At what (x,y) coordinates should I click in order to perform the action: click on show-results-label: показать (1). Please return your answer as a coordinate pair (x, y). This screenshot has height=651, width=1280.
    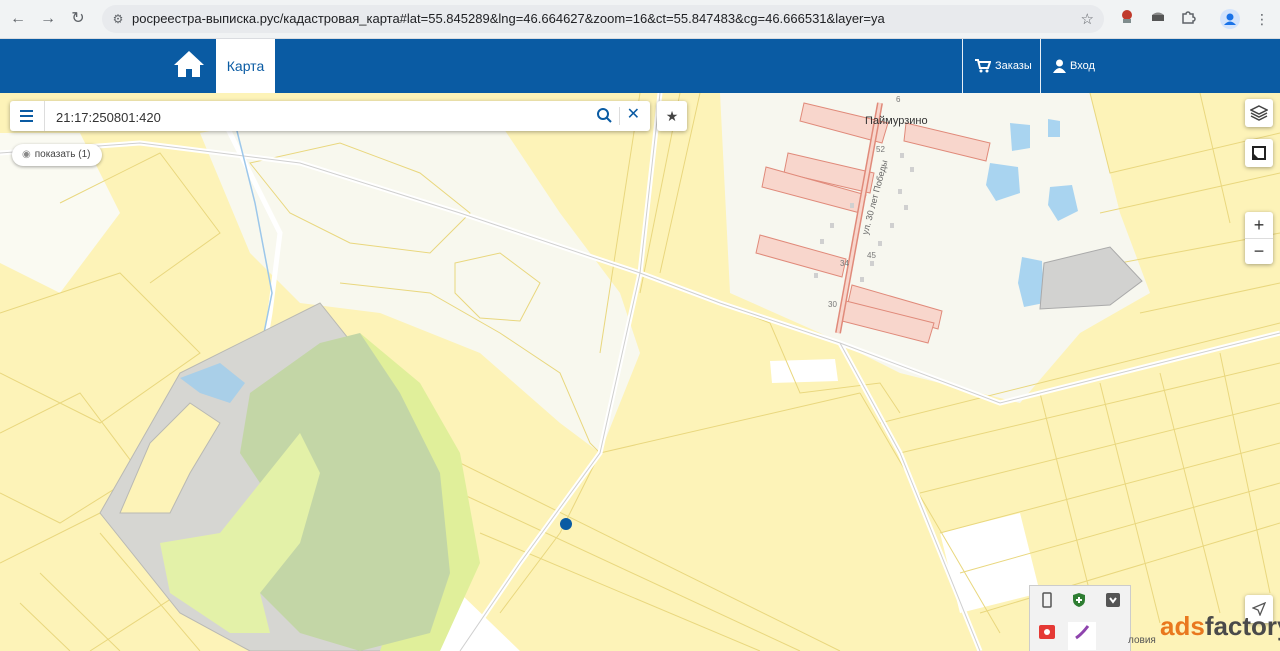
    Looking at the image, I should click on (62, 154).